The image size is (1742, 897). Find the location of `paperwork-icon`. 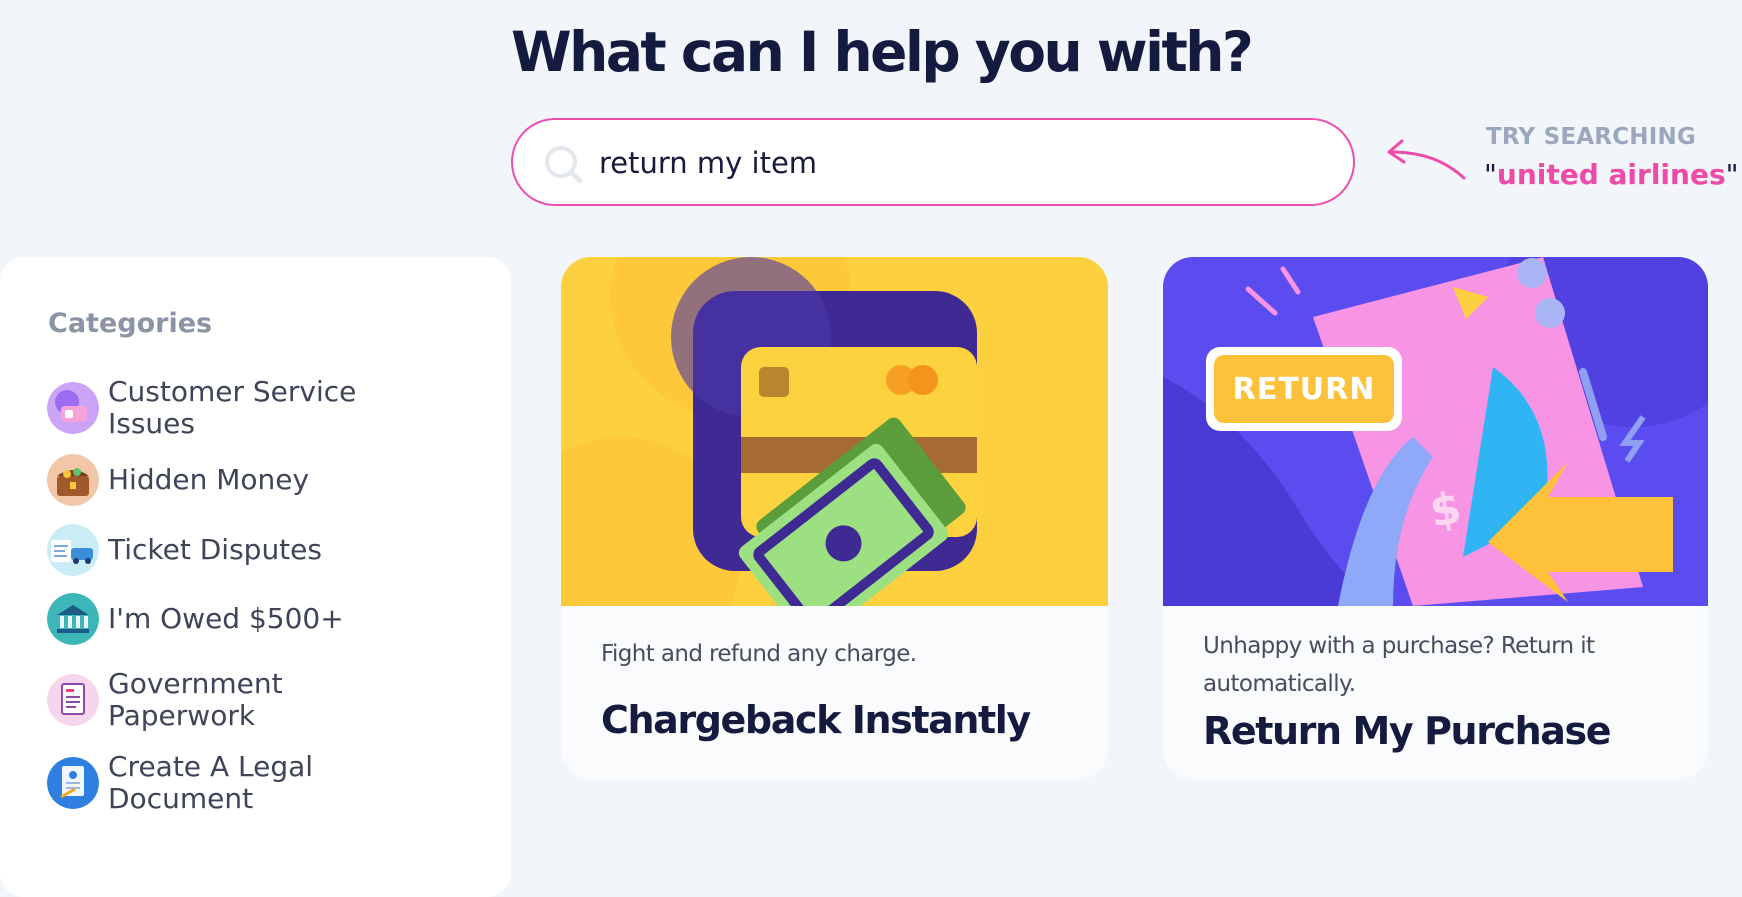

paperwork-icon is located at coordinates (73, 700).